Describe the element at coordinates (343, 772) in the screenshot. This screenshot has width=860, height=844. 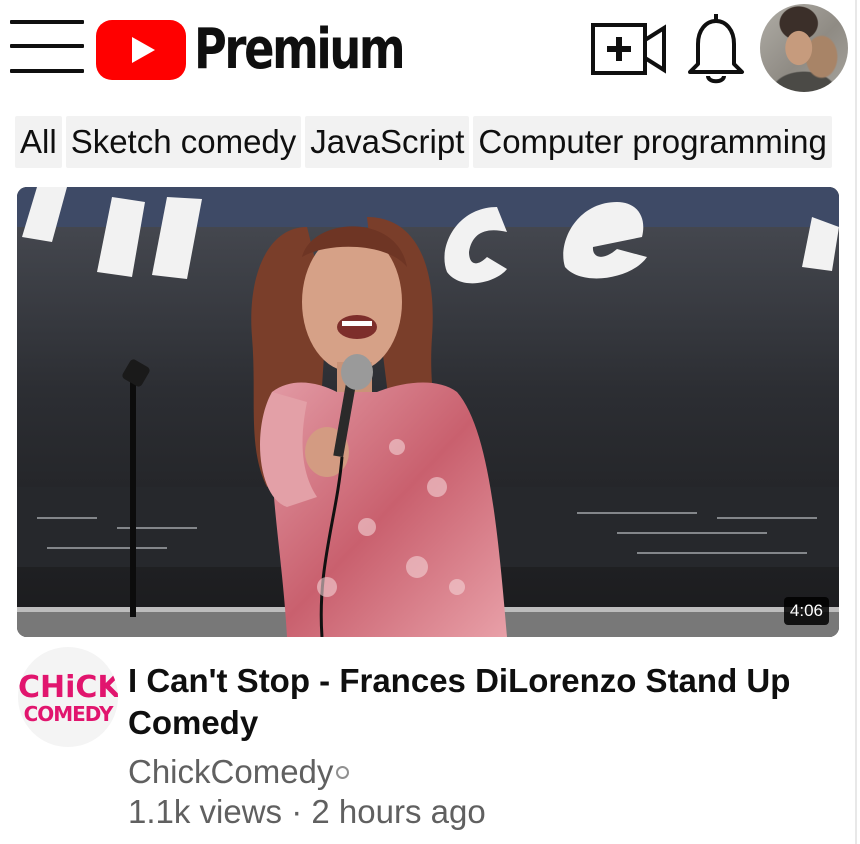
I see `verified-badge-icon` at that location.